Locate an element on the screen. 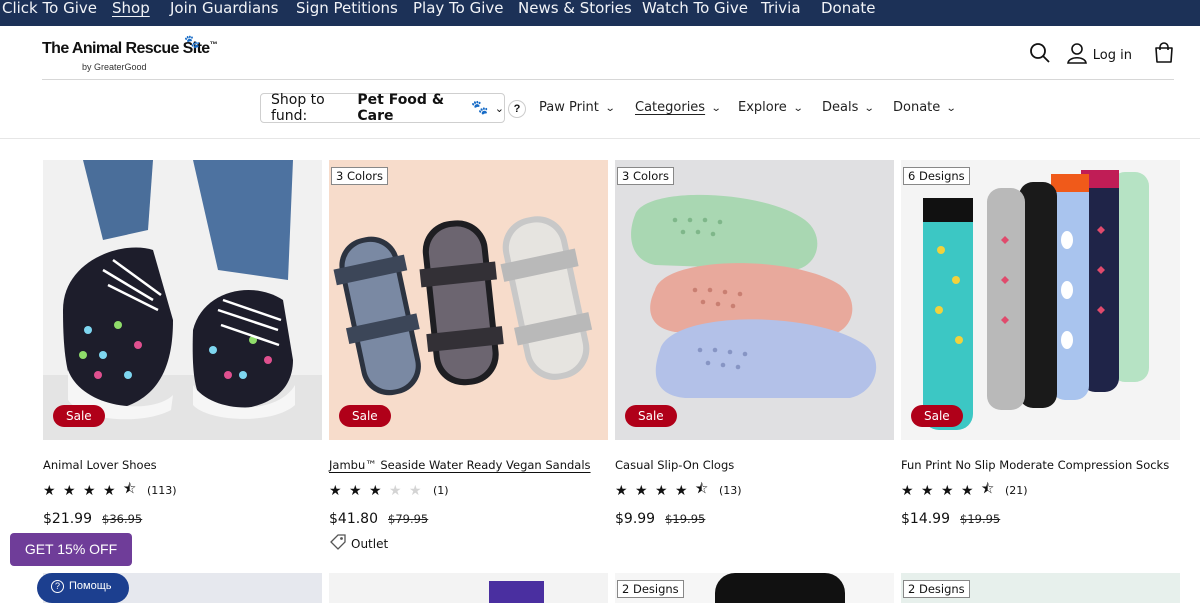  product-price: $9.99 $19.95 is located at coordinates (754, 519).